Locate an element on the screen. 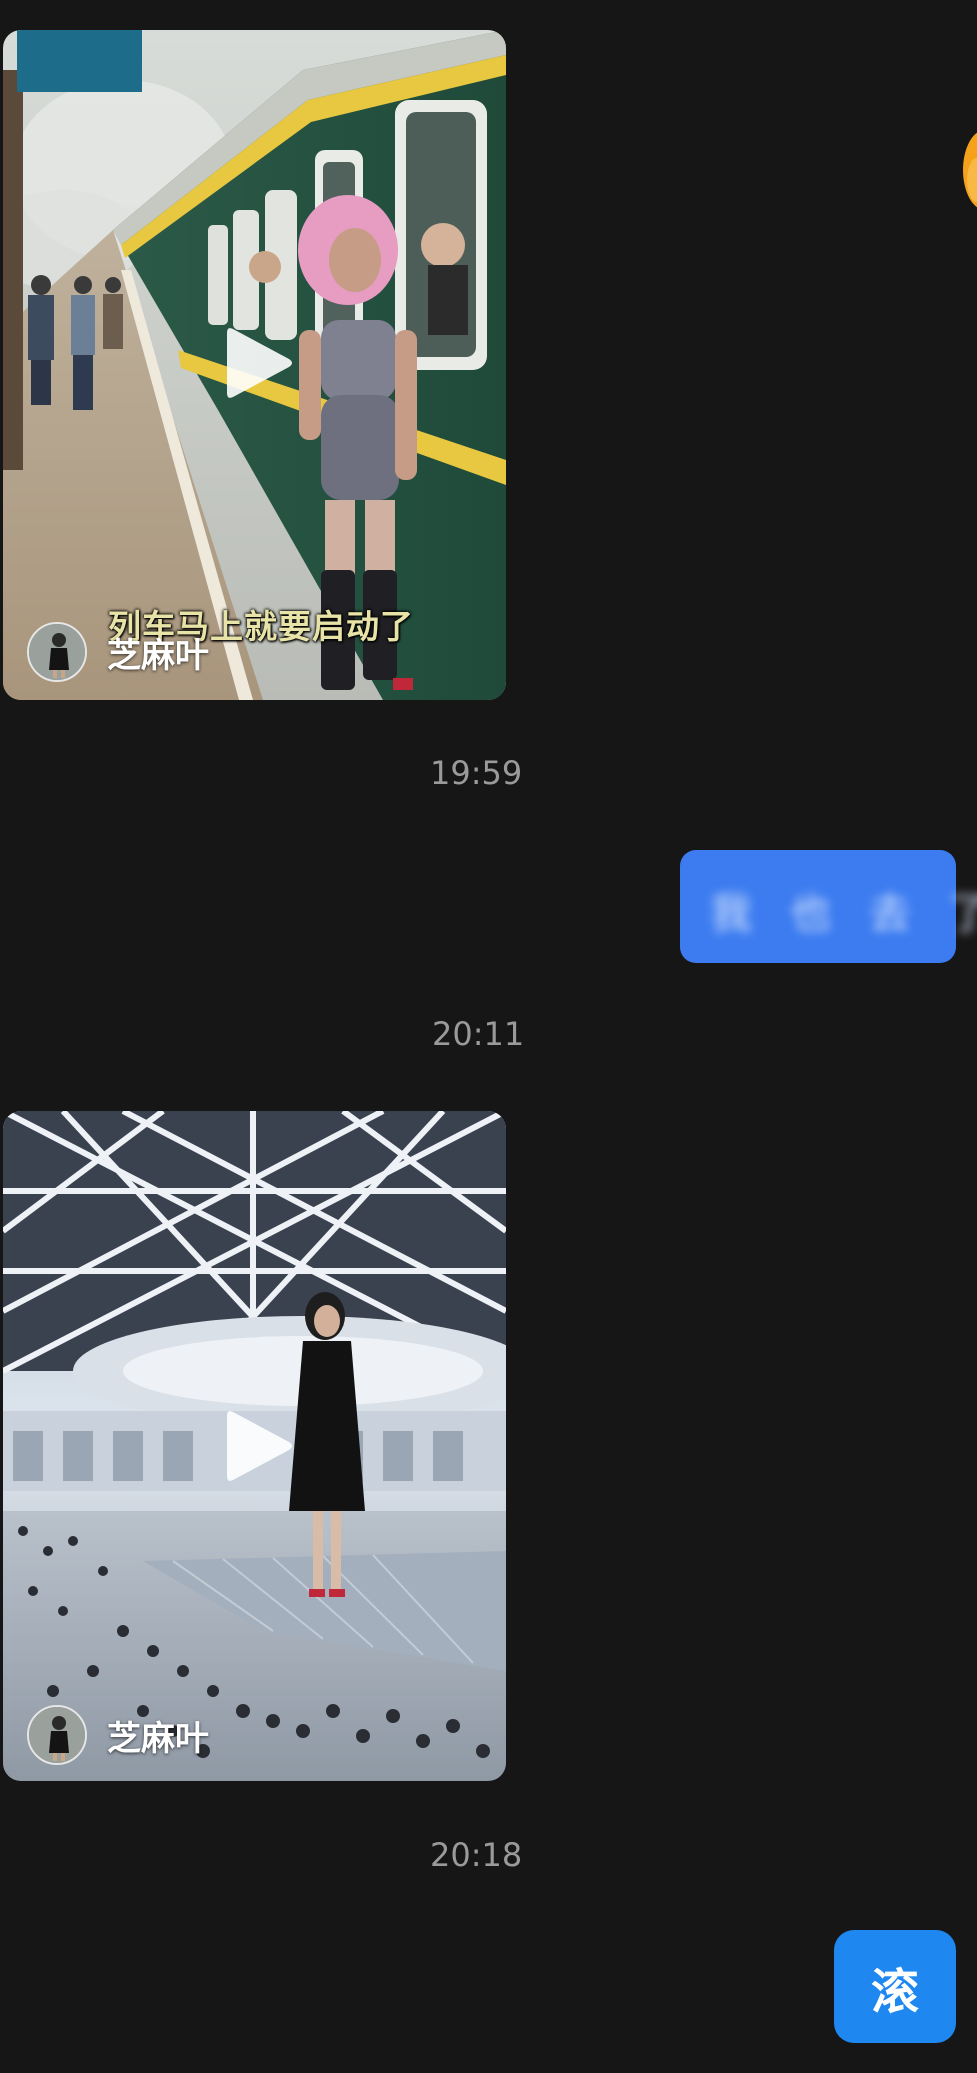  timestamp: 20:18 is located at coordinates (476, 1855).